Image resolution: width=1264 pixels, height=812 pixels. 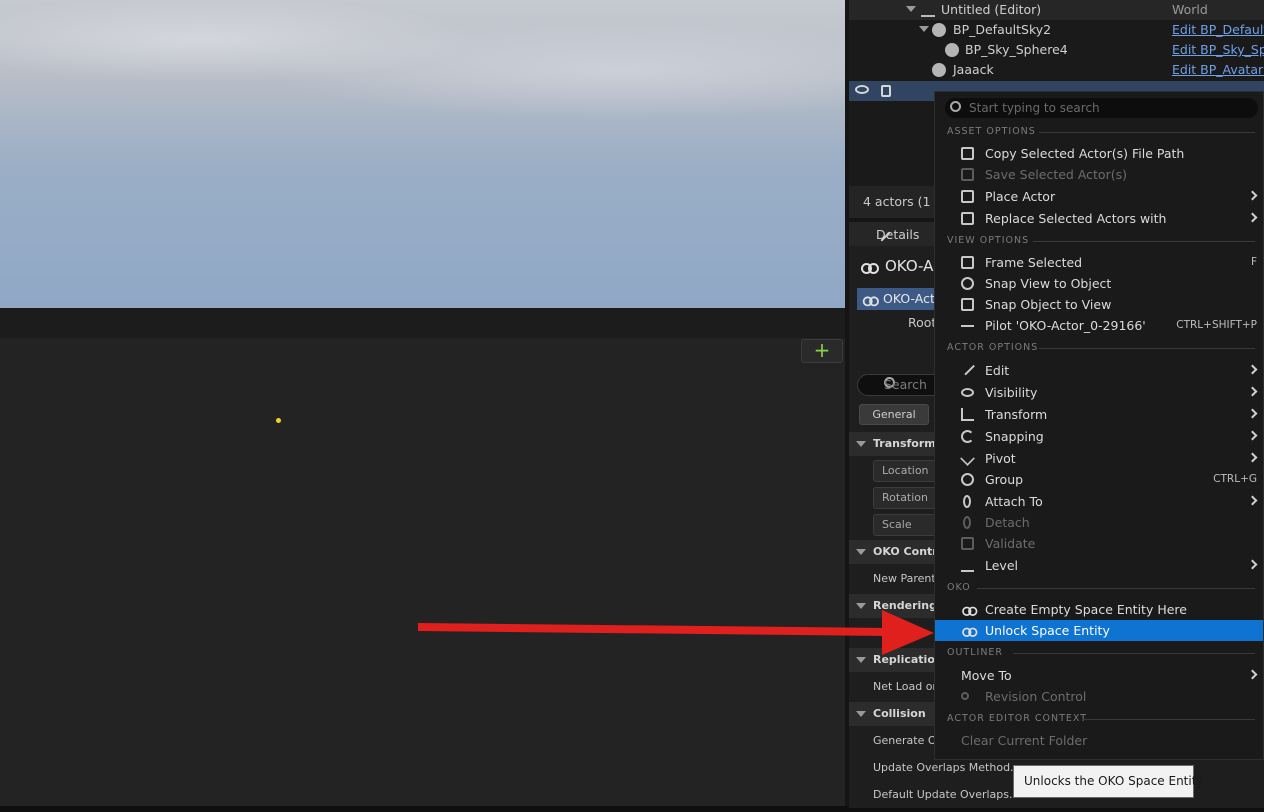 I want to click on category-label: Replication, so click(x=908, y=659).